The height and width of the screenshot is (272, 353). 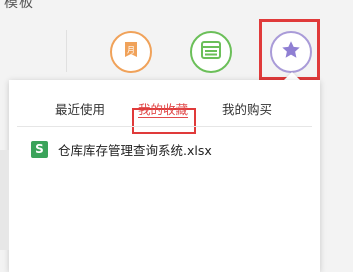 I want to click on spreadsheet-file-icon: S, so click(x=39, y=149).